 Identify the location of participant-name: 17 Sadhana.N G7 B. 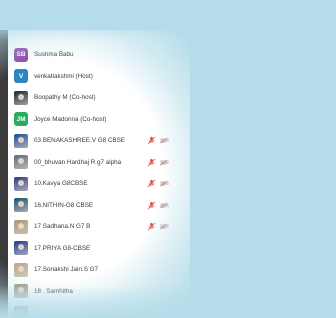
(62, 227).